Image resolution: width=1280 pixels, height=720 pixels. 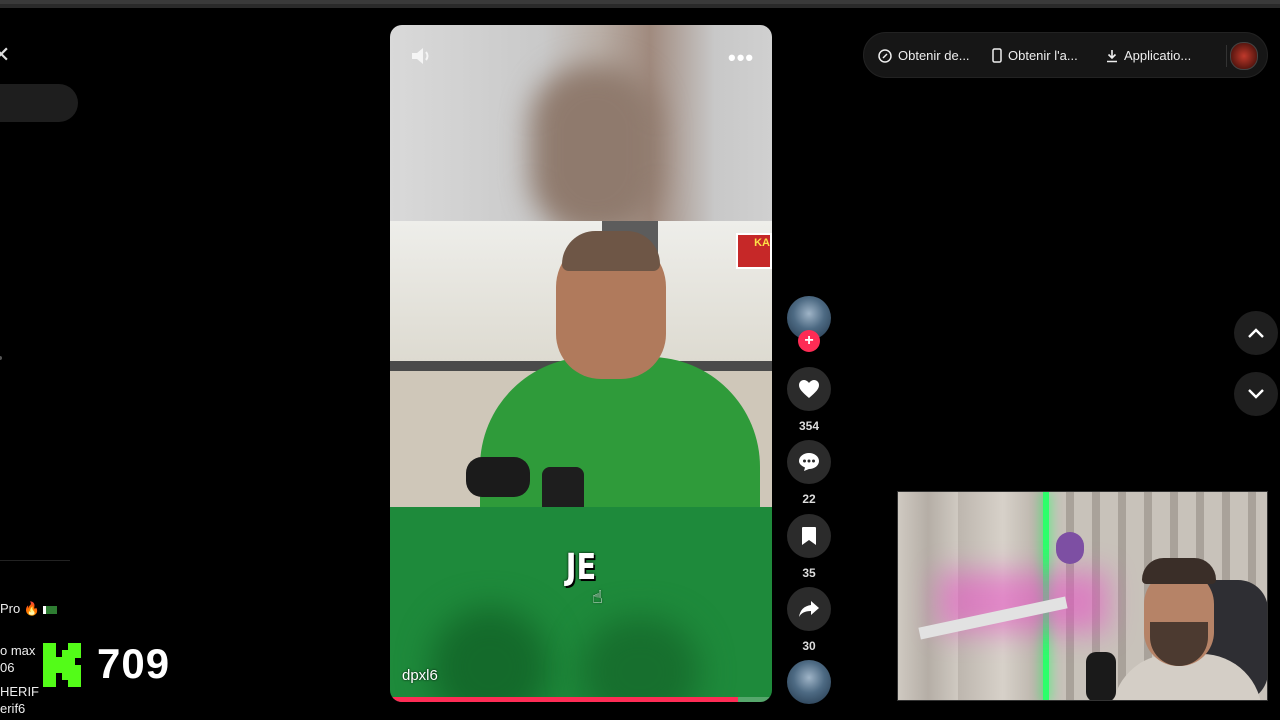 What do you see at coordinates (563, 487) in the screenshot?
I see `microphone` at bounding box center [563, 487].